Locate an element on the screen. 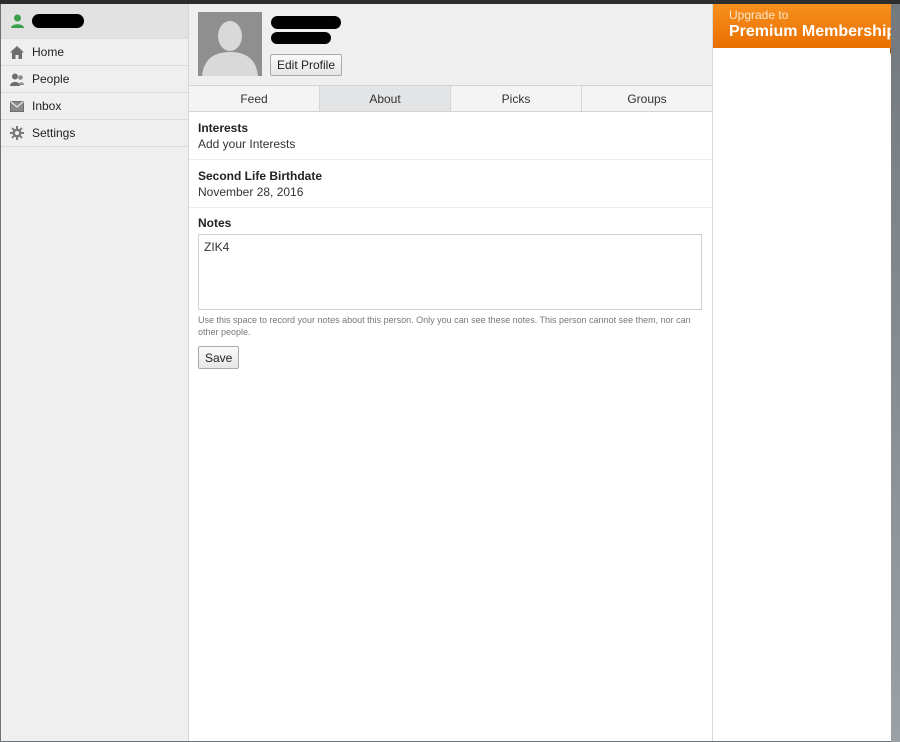 Image resolution: width=900 pixels, height=742 pixels. avatar-silhouette-icon is located at coordinates (230, 44).